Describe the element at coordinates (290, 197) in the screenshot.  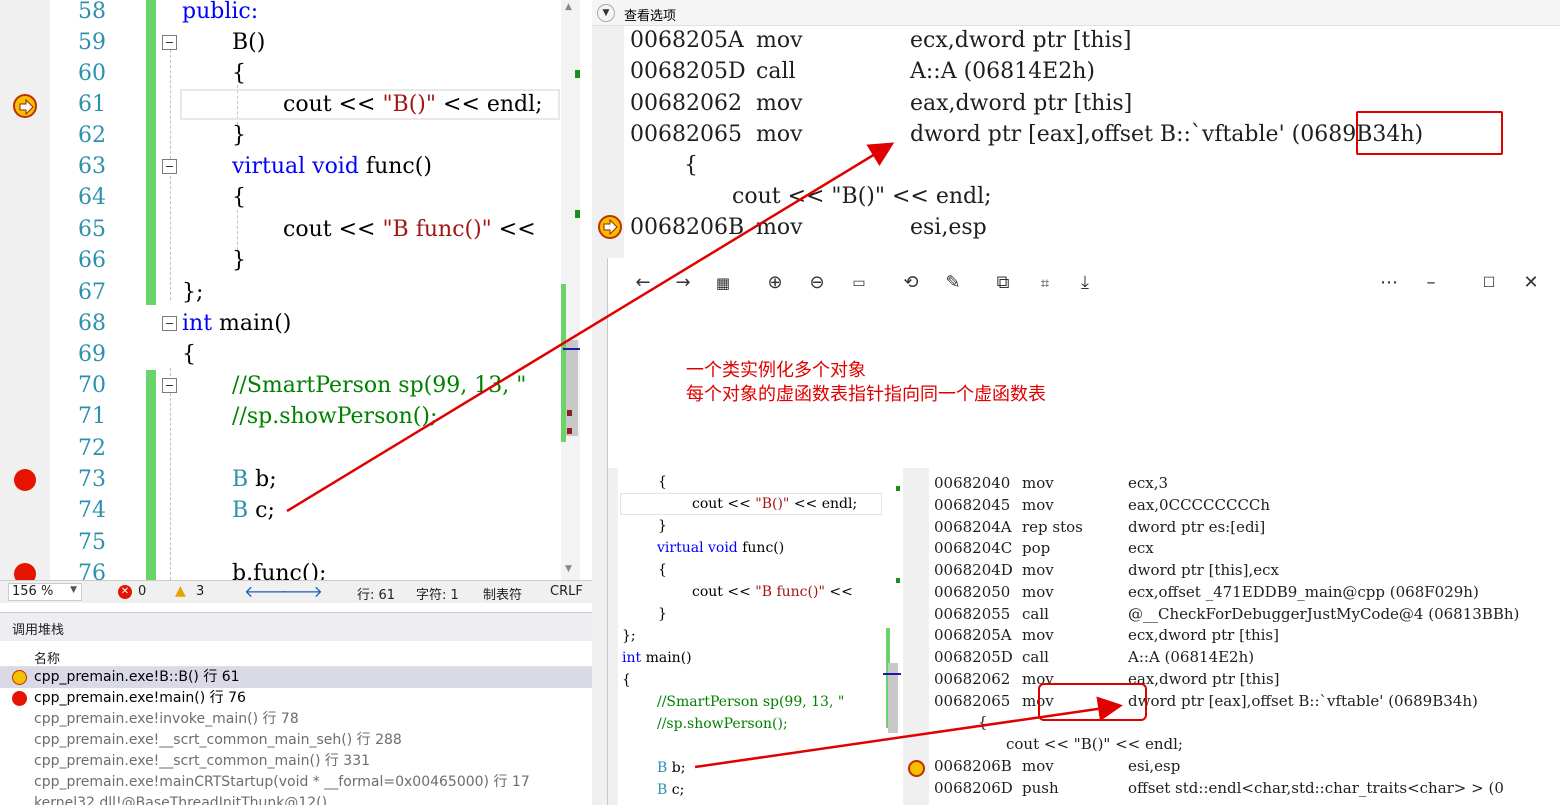
I see `code-line: 64 {` at that location.